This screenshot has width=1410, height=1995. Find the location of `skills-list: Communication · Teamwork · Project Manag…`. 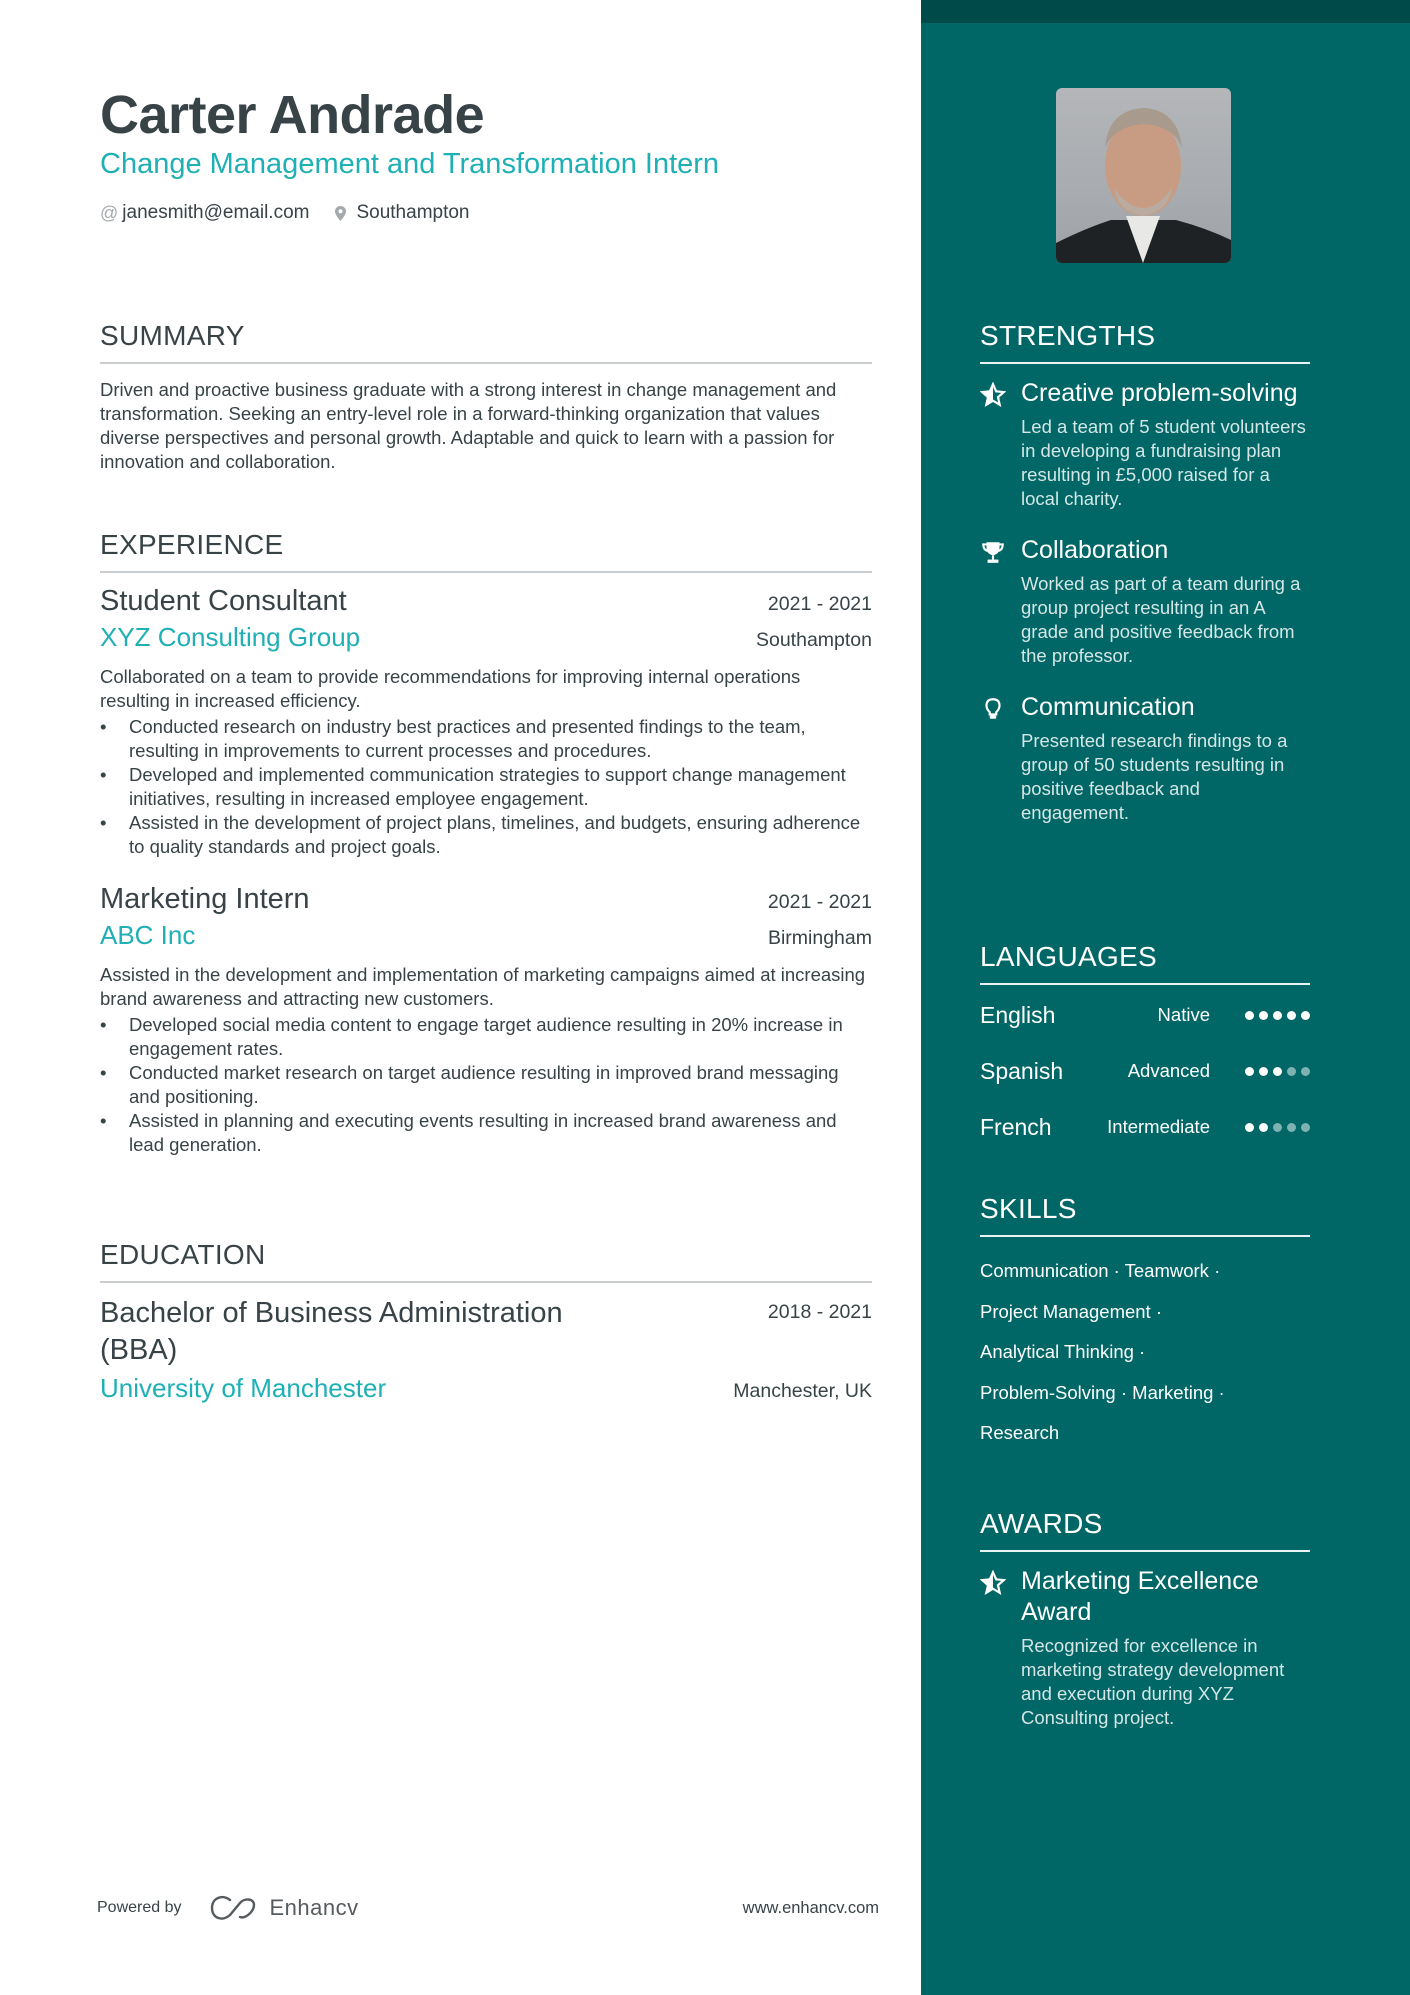

skills-list: Communication · Teamwork · Project Manag… is located at coordinates (1145, 1352).